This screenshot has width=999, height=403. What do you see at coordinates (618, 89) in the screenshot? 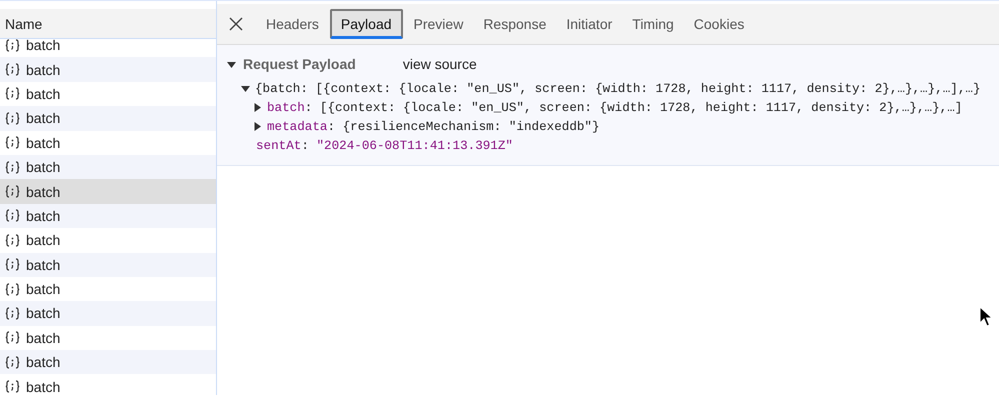
I see `payload-summary: {batch: [{context: {locale: "en_US", screen: {width: 1728, height: 1117, density: 2},…},…},…],…}` at bounding box center [618, 89].